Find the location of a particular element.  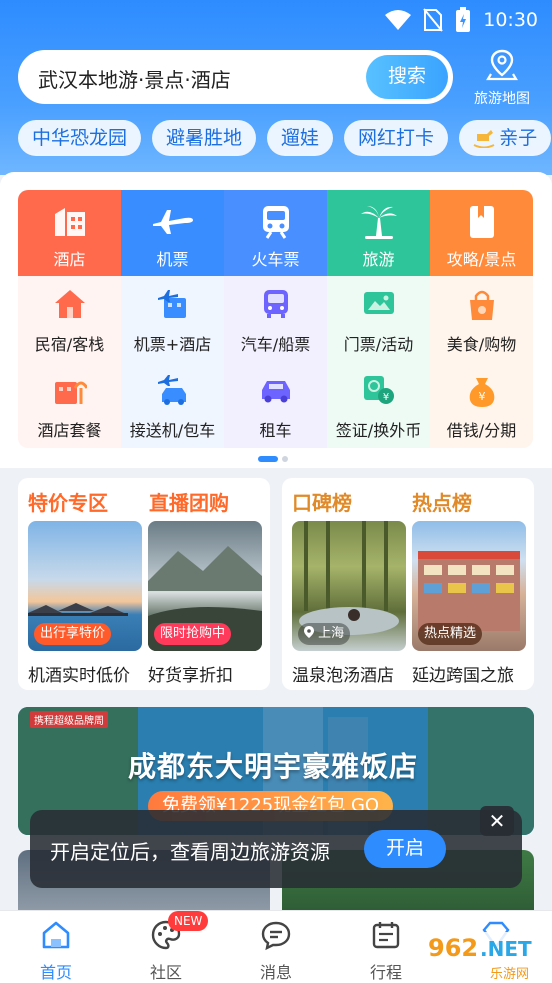

service-bus-ferry: 汽车/船票 is located at coordinates (275, 319).